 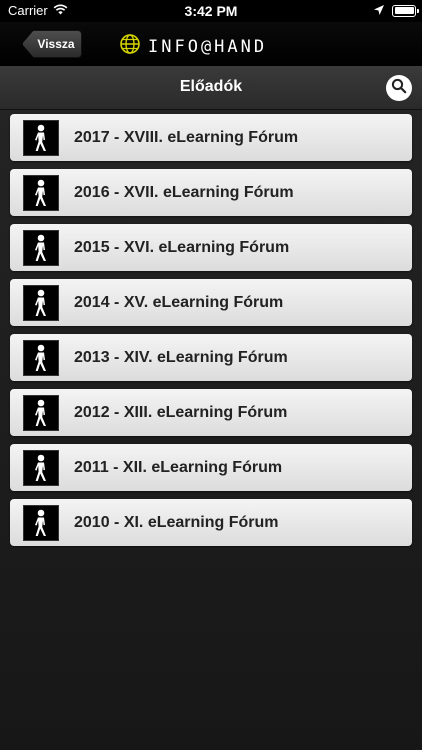 I want to click on location-arrow-icon, so click(x=379, y=10).